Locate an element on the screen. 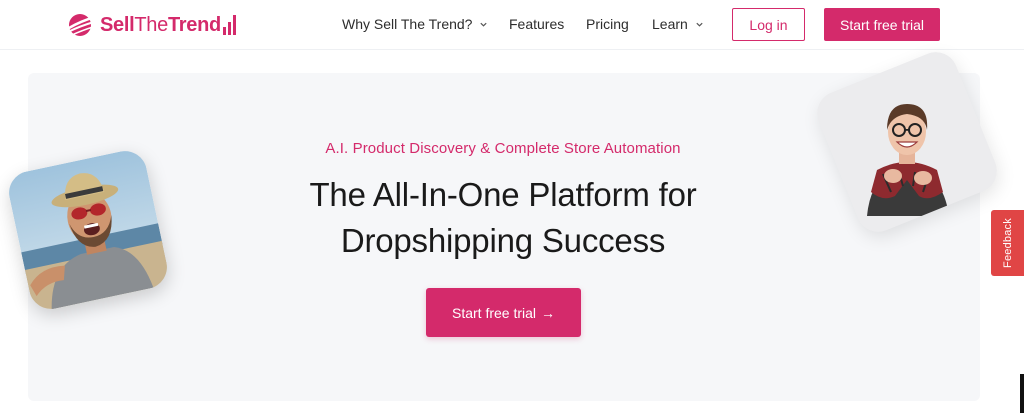  nav-item-pricing: Pricing is located at coordinates (607, 24).